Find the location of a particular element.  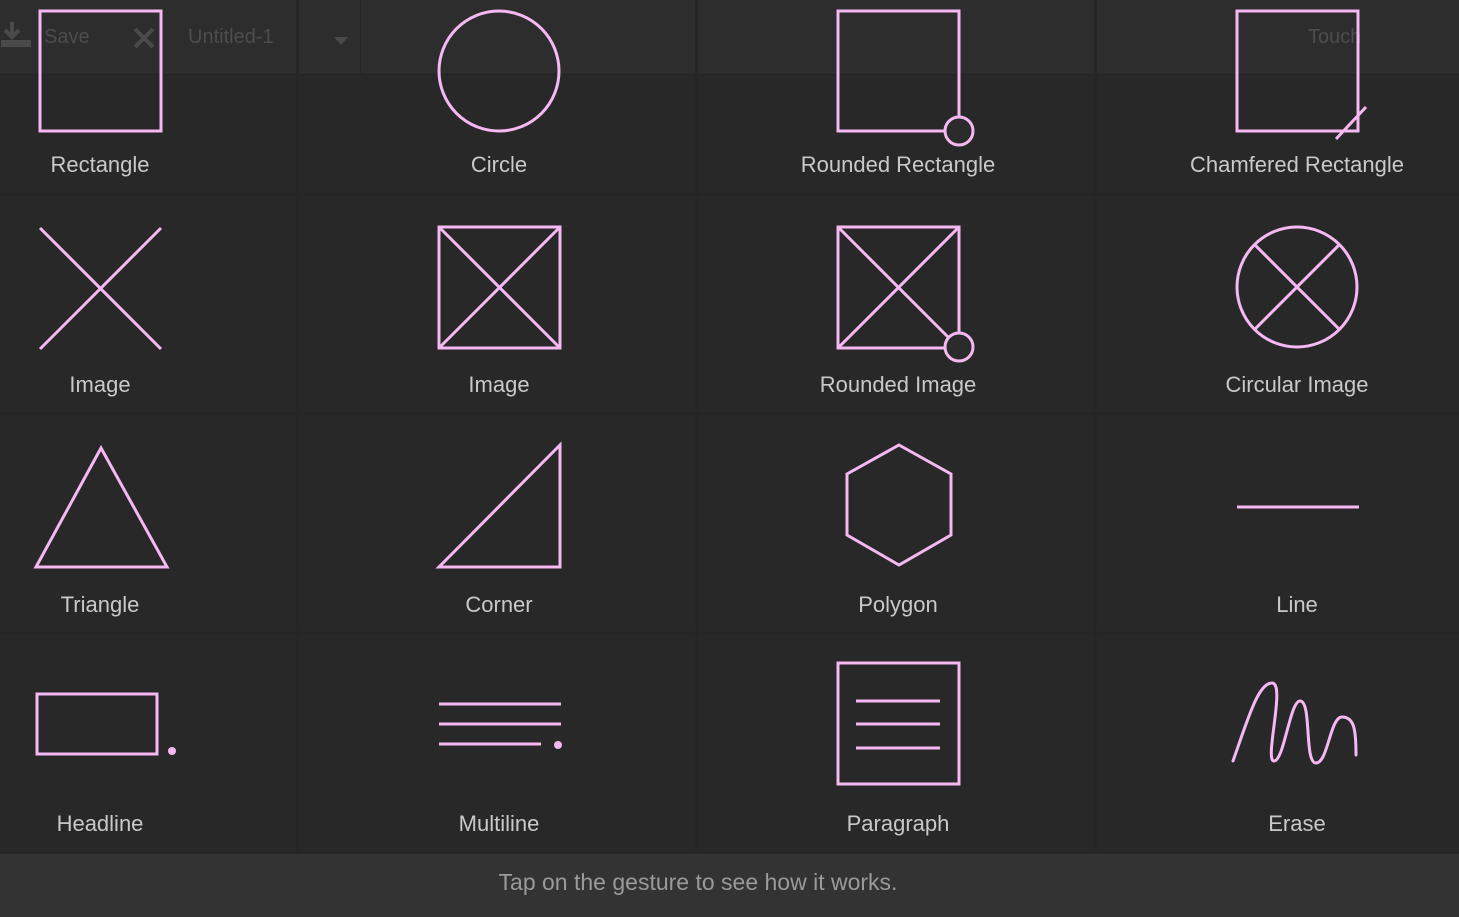

gesture-cell-triangle: Triangle is located at coordinates (149, 524).